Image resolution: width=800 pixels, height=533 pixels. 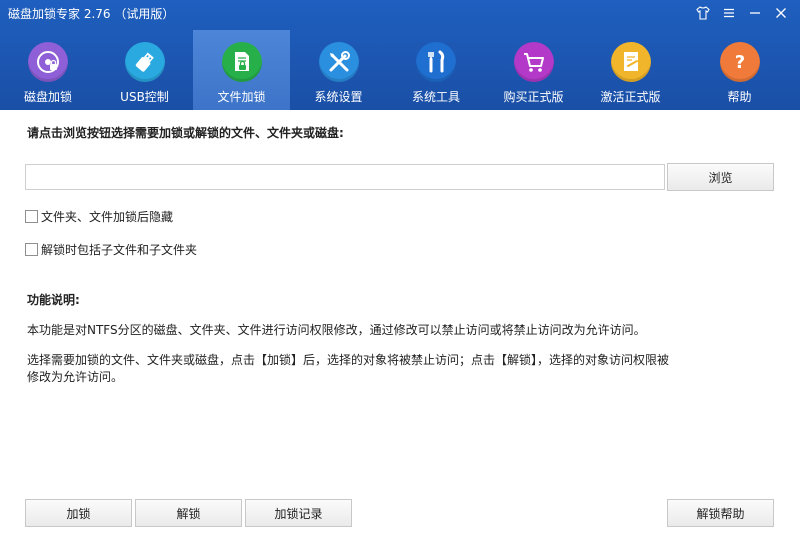 I want to click on nav-disk-lock: 磁盘加锁, so click(x=48, y=70).